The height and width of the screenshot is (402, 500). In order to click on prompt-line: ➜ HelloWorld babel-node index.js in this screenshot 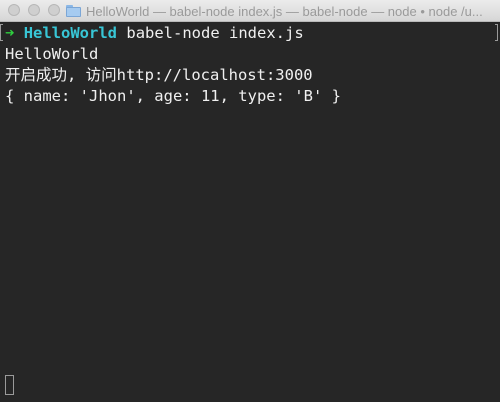, I will do `click(252, 33)`.